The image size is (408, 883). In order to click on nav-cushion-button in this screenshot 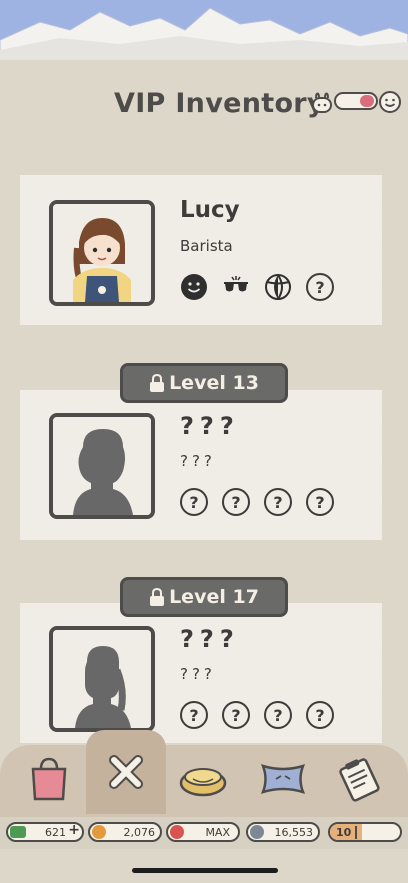, I will do `click(203, 779)`.